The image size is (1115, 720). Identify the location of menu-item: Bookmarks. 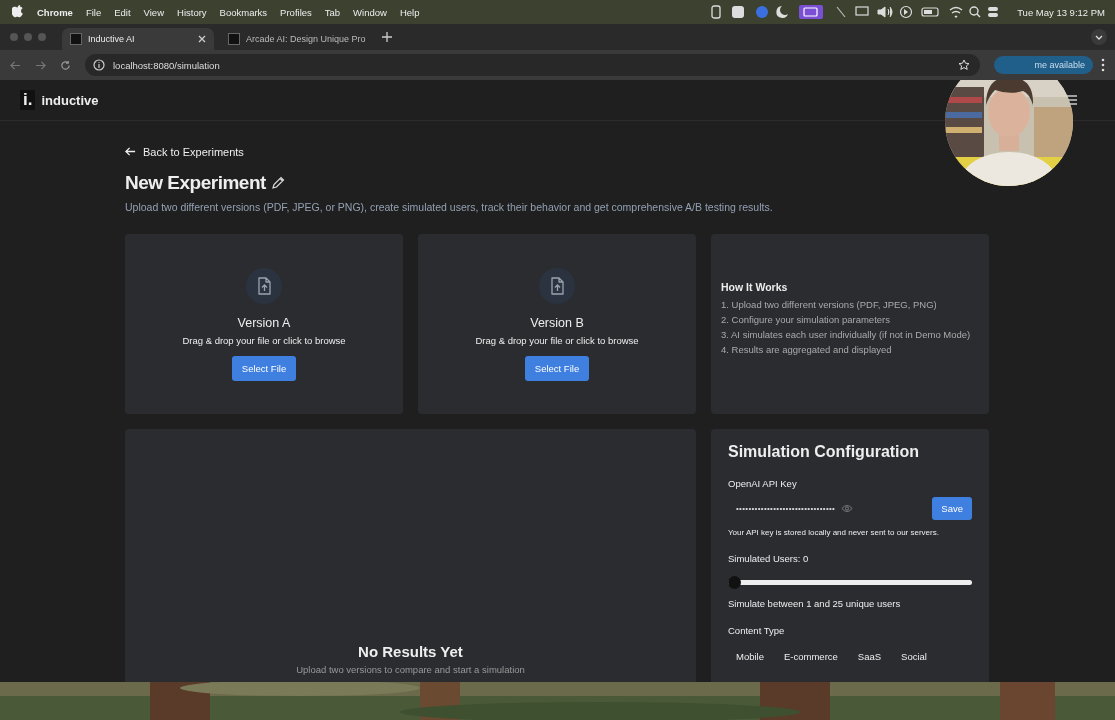
(243, 12).